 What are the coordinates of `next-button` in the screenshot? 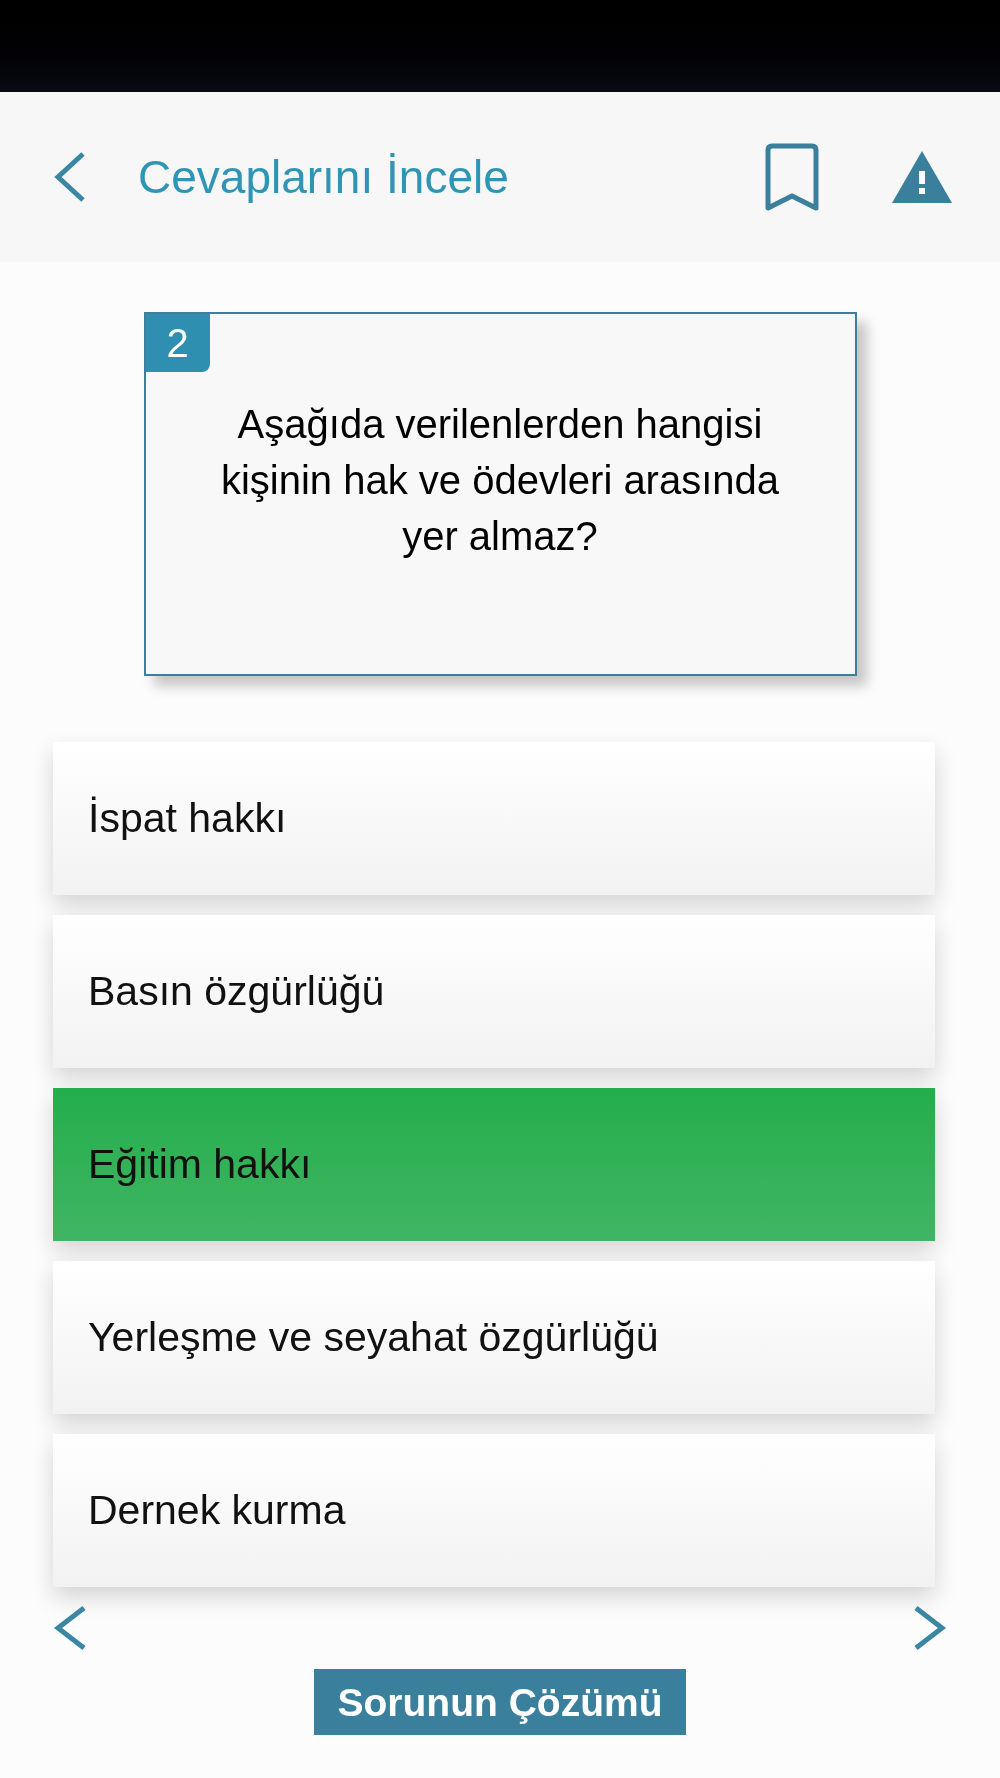 It's located at (930, 1628).